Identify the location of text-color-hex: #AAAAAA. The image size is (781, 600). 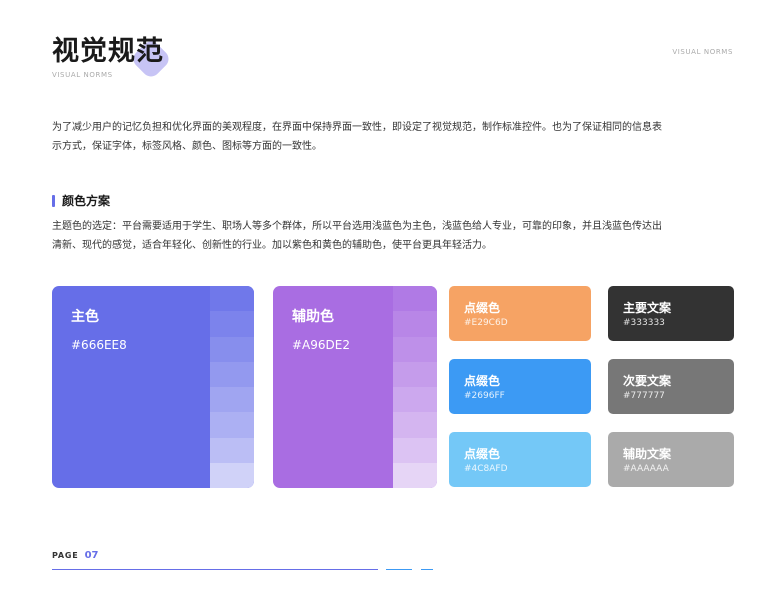
(646, 469).